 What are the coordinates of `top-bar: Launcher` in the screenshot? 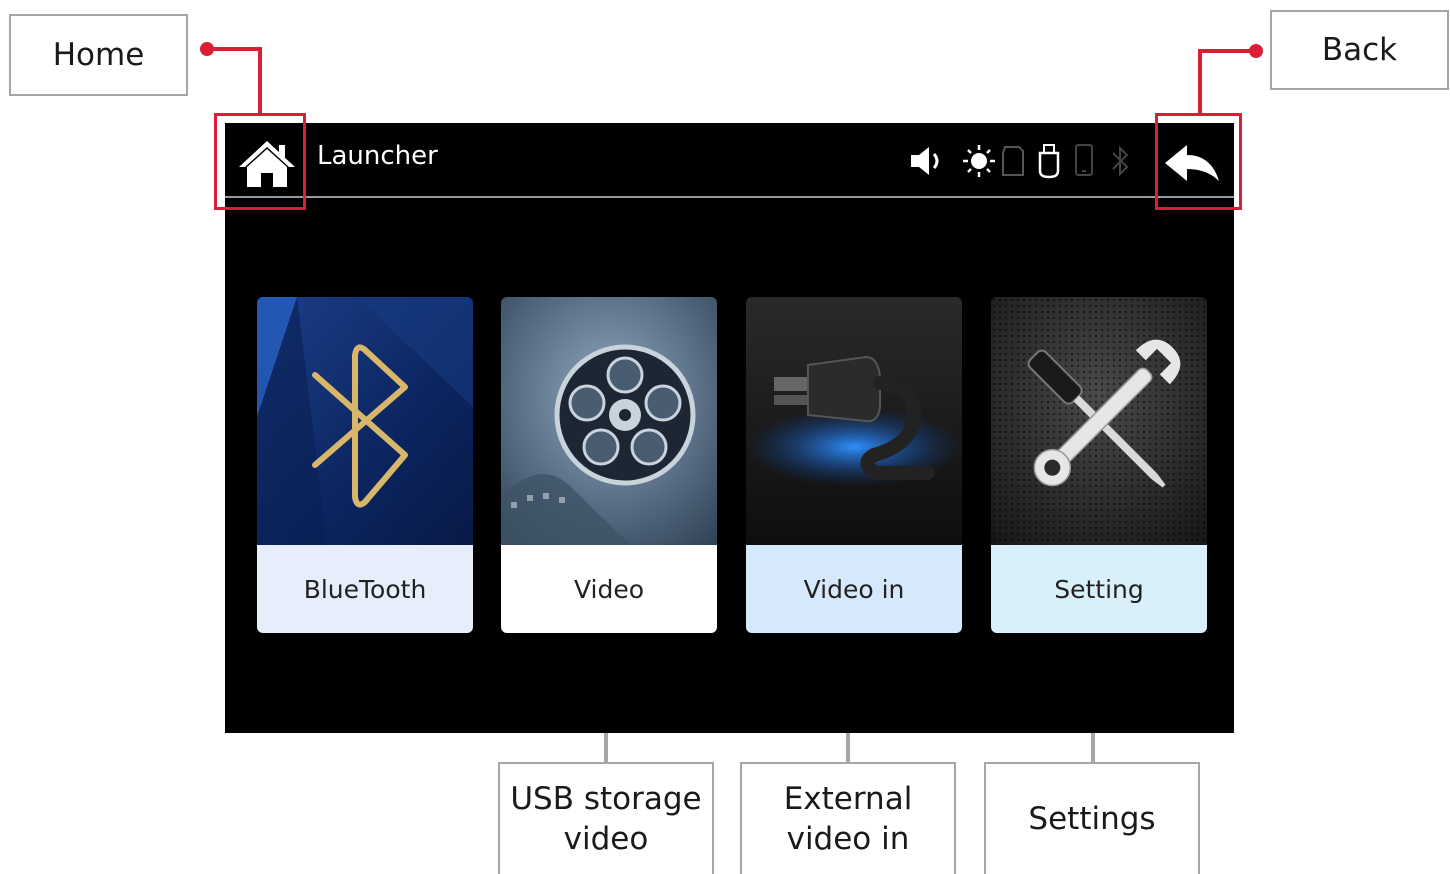 It's located at (729, 160).